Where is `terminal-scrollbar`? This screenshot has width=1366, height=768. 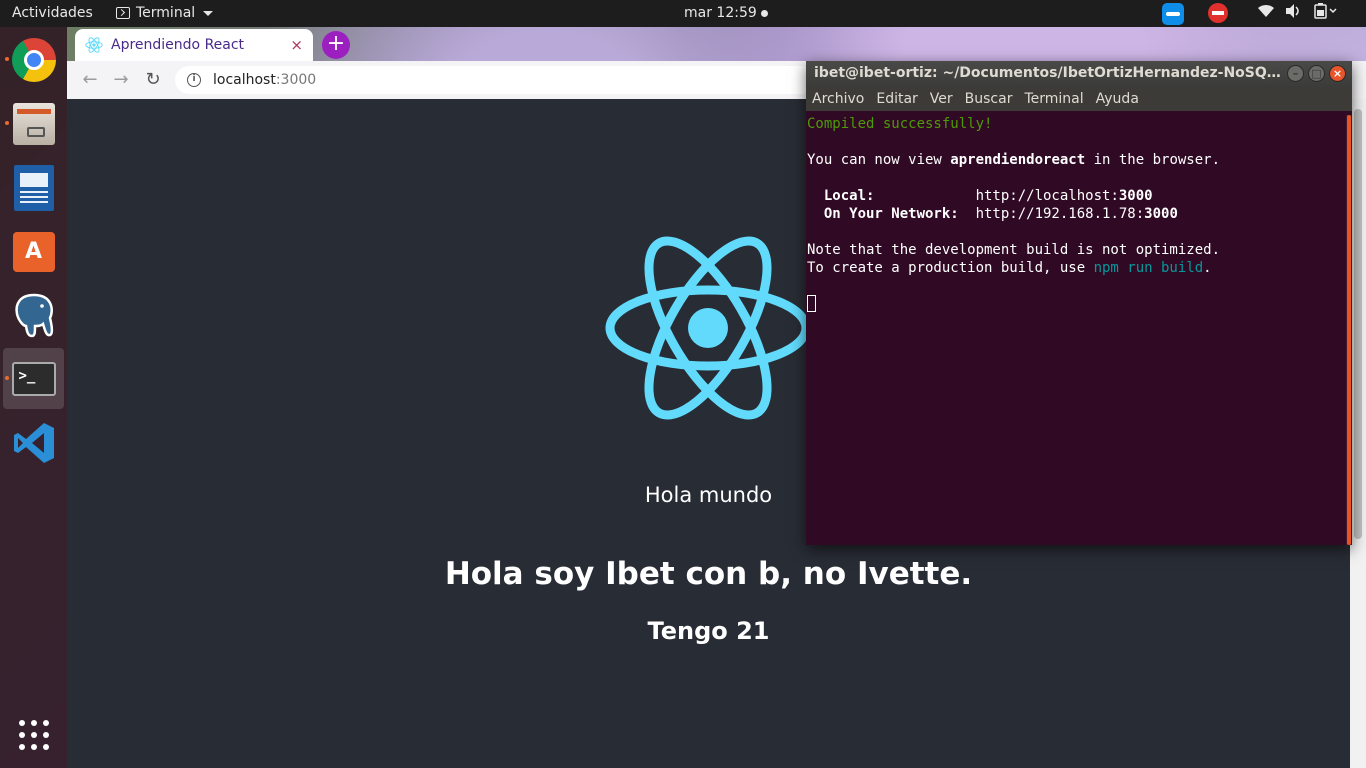 terminal-scrollbar is located at coordinates (1349, 330).